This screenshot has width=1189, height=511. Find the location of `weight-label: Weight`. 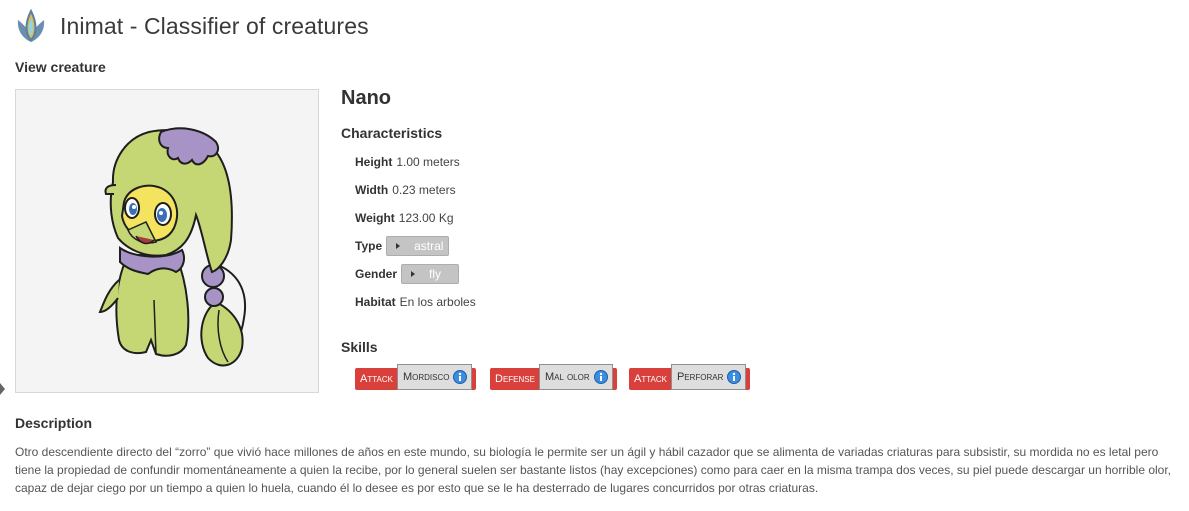

weight-label: Weight is located at coordinates (375, 218).